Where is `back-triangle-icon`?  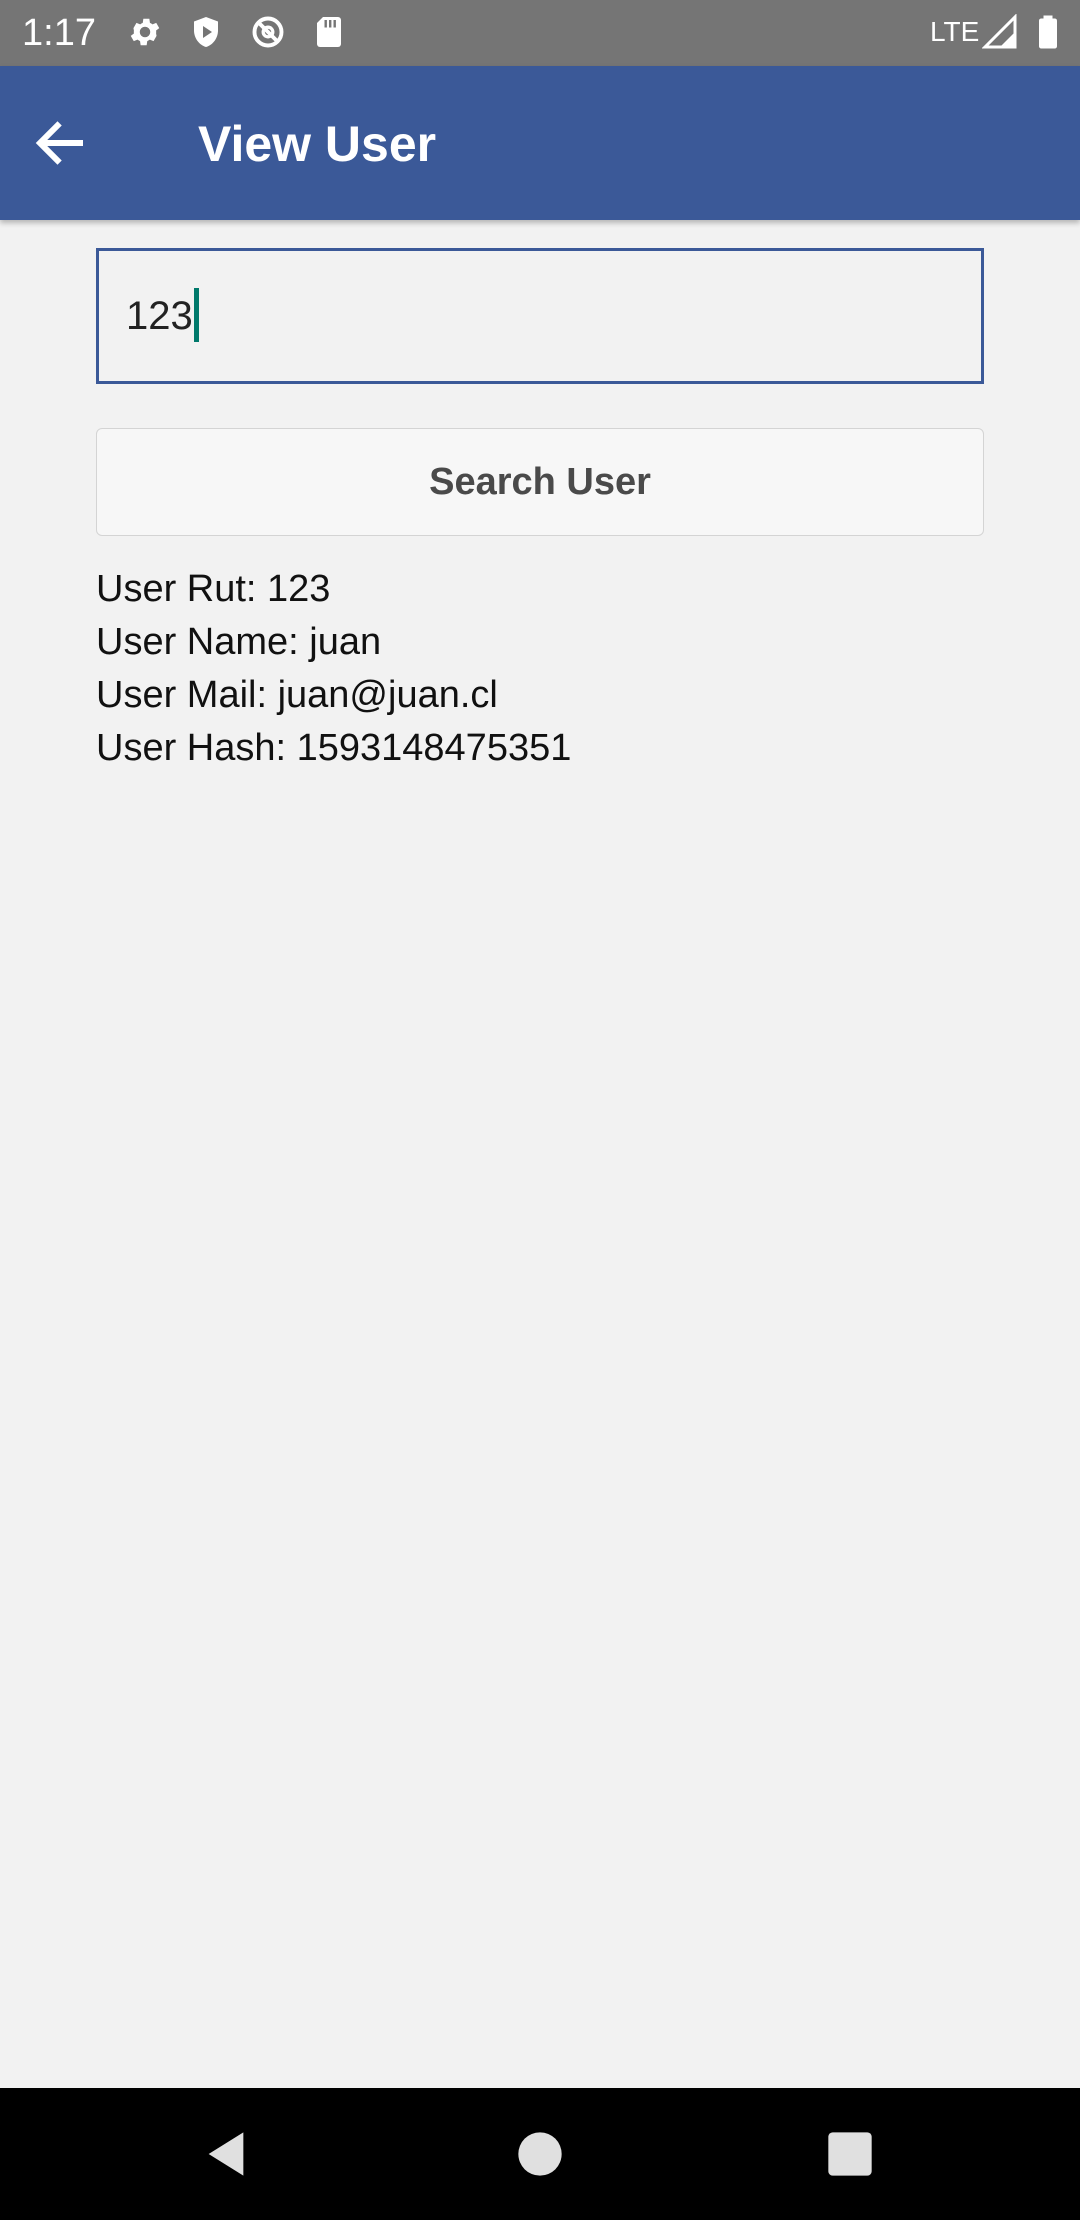 back-triangle-icon is located at coordinates (226, 2154).